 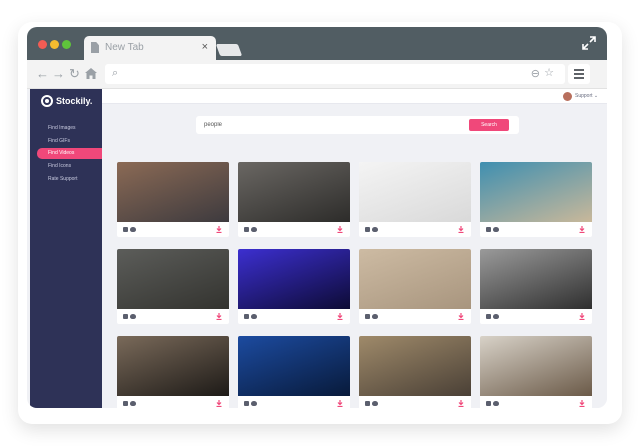 I want to click on bookmark-star-icon: ☆, so click(x=549, y=72).